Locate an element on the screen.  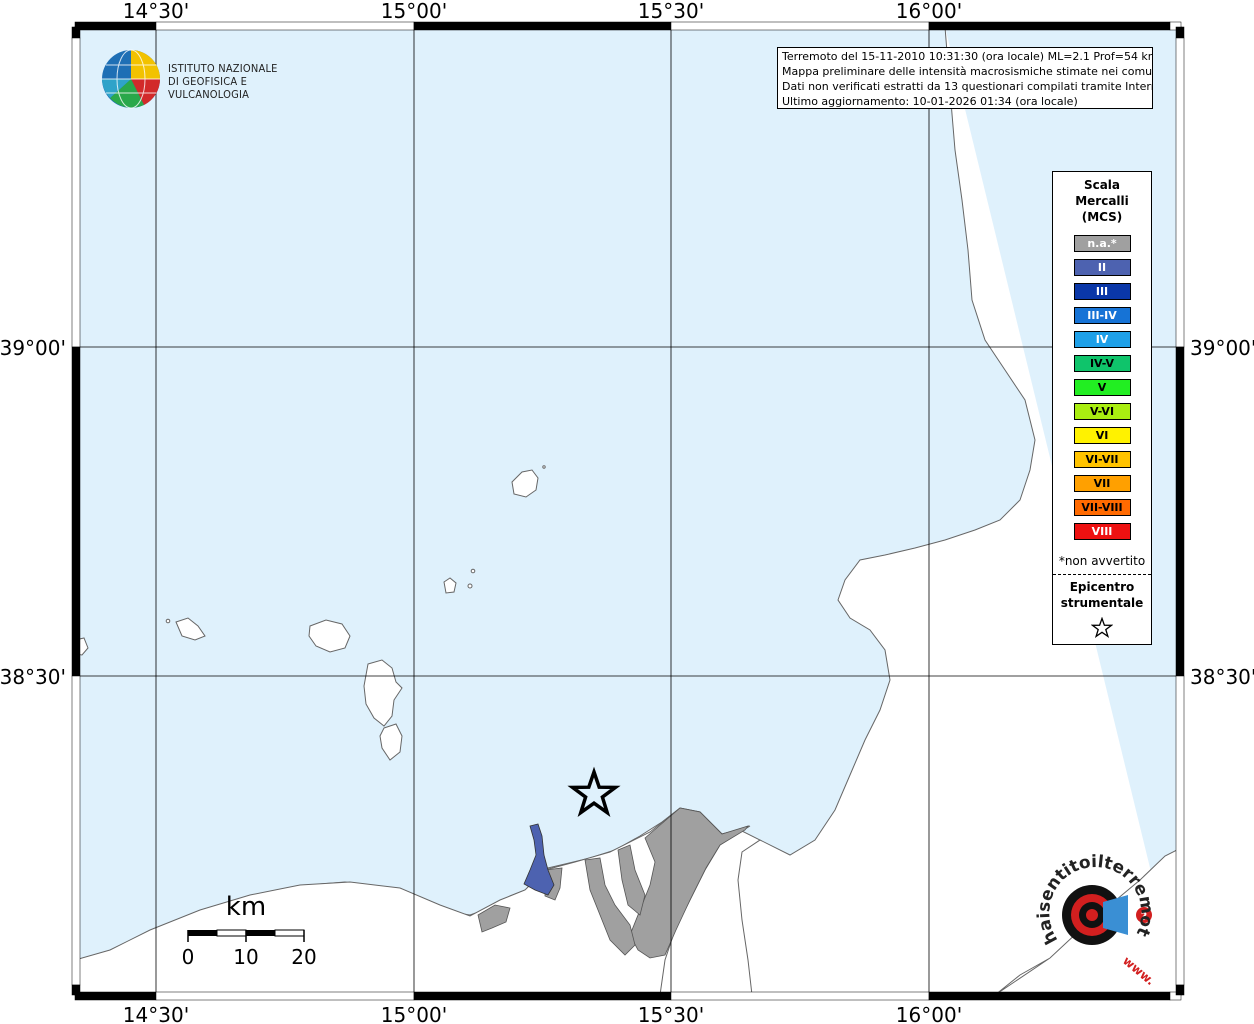
globe-icon is located at coordinates (131, 79).